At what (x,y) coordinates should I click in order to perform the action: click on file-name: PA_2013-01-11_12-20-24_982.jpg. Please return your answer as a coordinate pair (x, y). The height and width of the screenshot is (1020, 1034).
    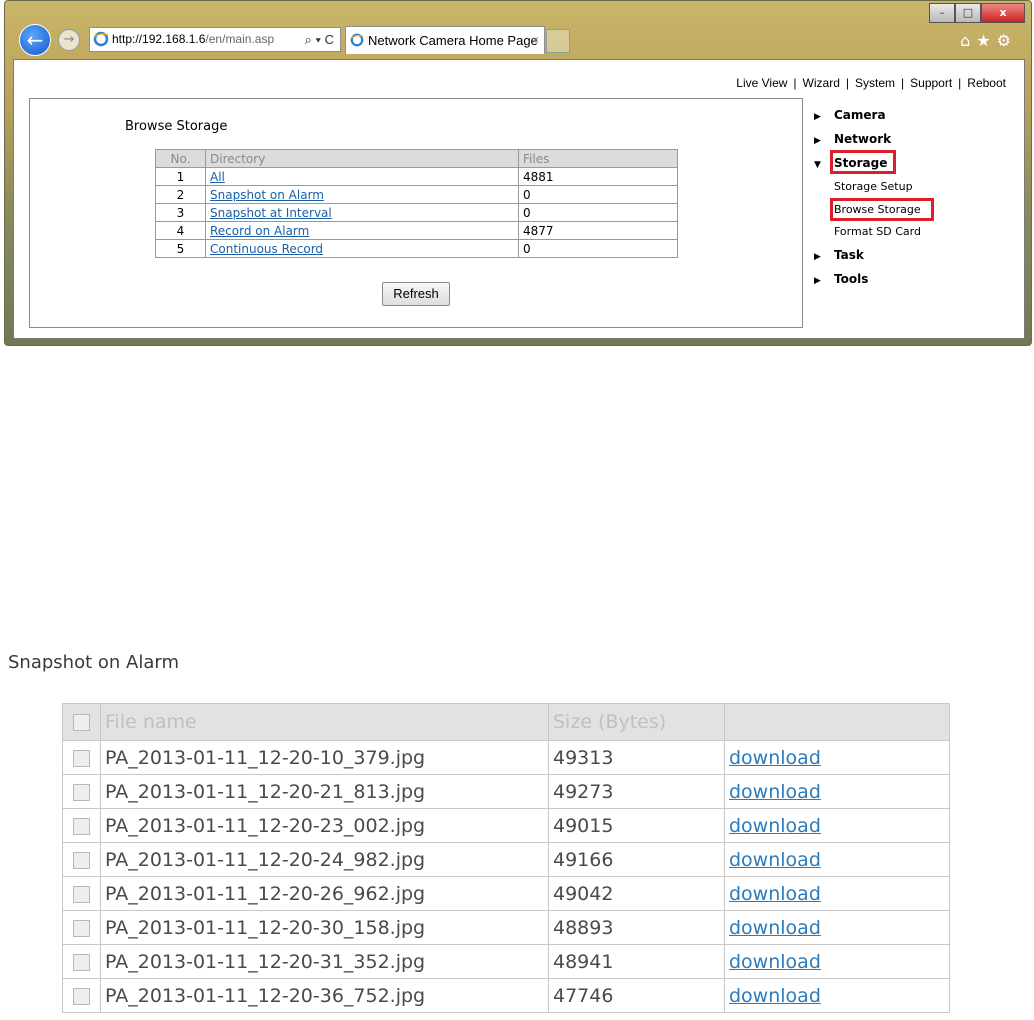
    Looking at the image, I should click on (324, 859).